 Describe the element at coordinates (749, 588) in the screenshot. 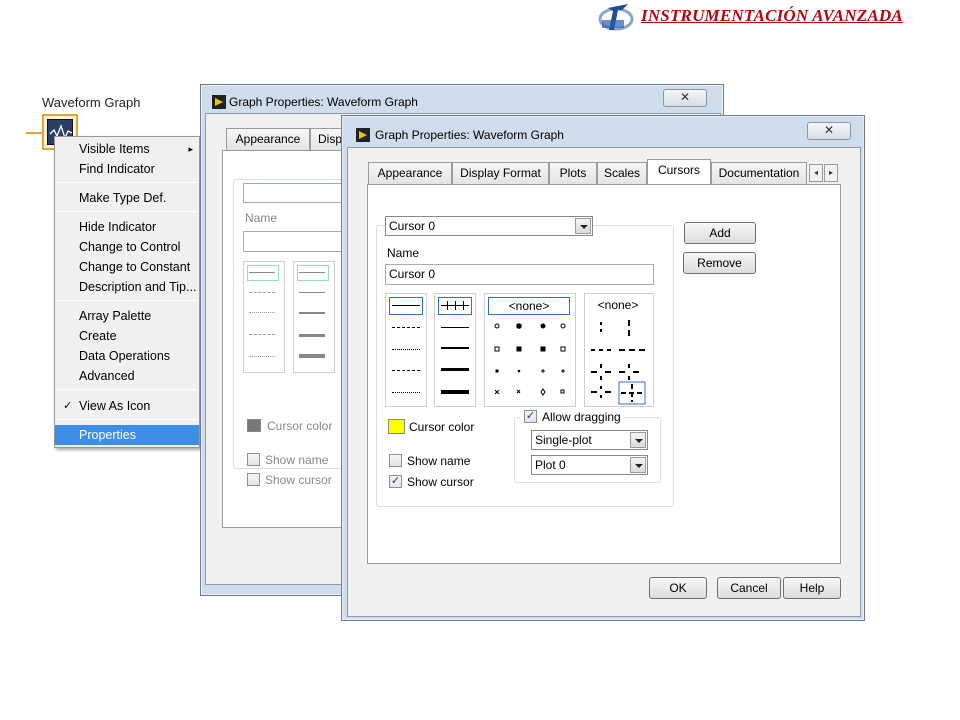

I see `cancel-button: Cancel` at that location.